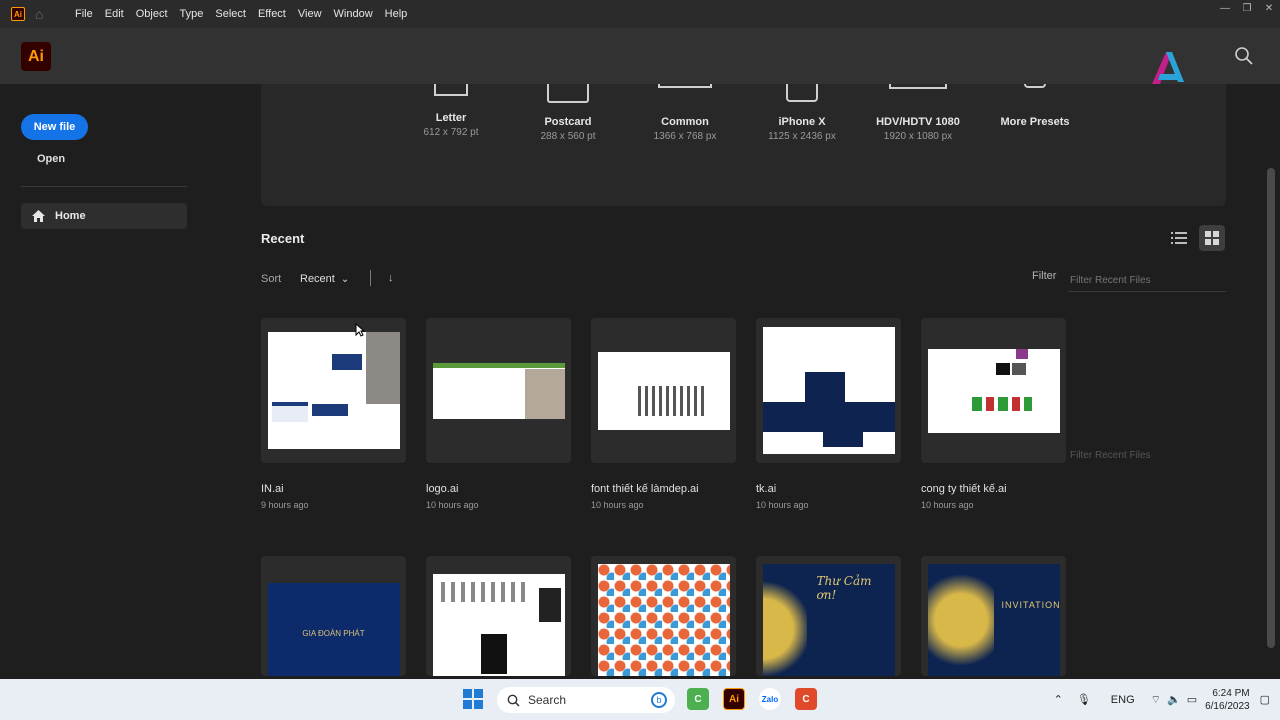 Image resolution: width=1280 pixels, height=720 pixels. What do you see at coordinates (272, 14) in the screenshot?
I see `menu-effect: Effect` at bounding box center [272, 14].